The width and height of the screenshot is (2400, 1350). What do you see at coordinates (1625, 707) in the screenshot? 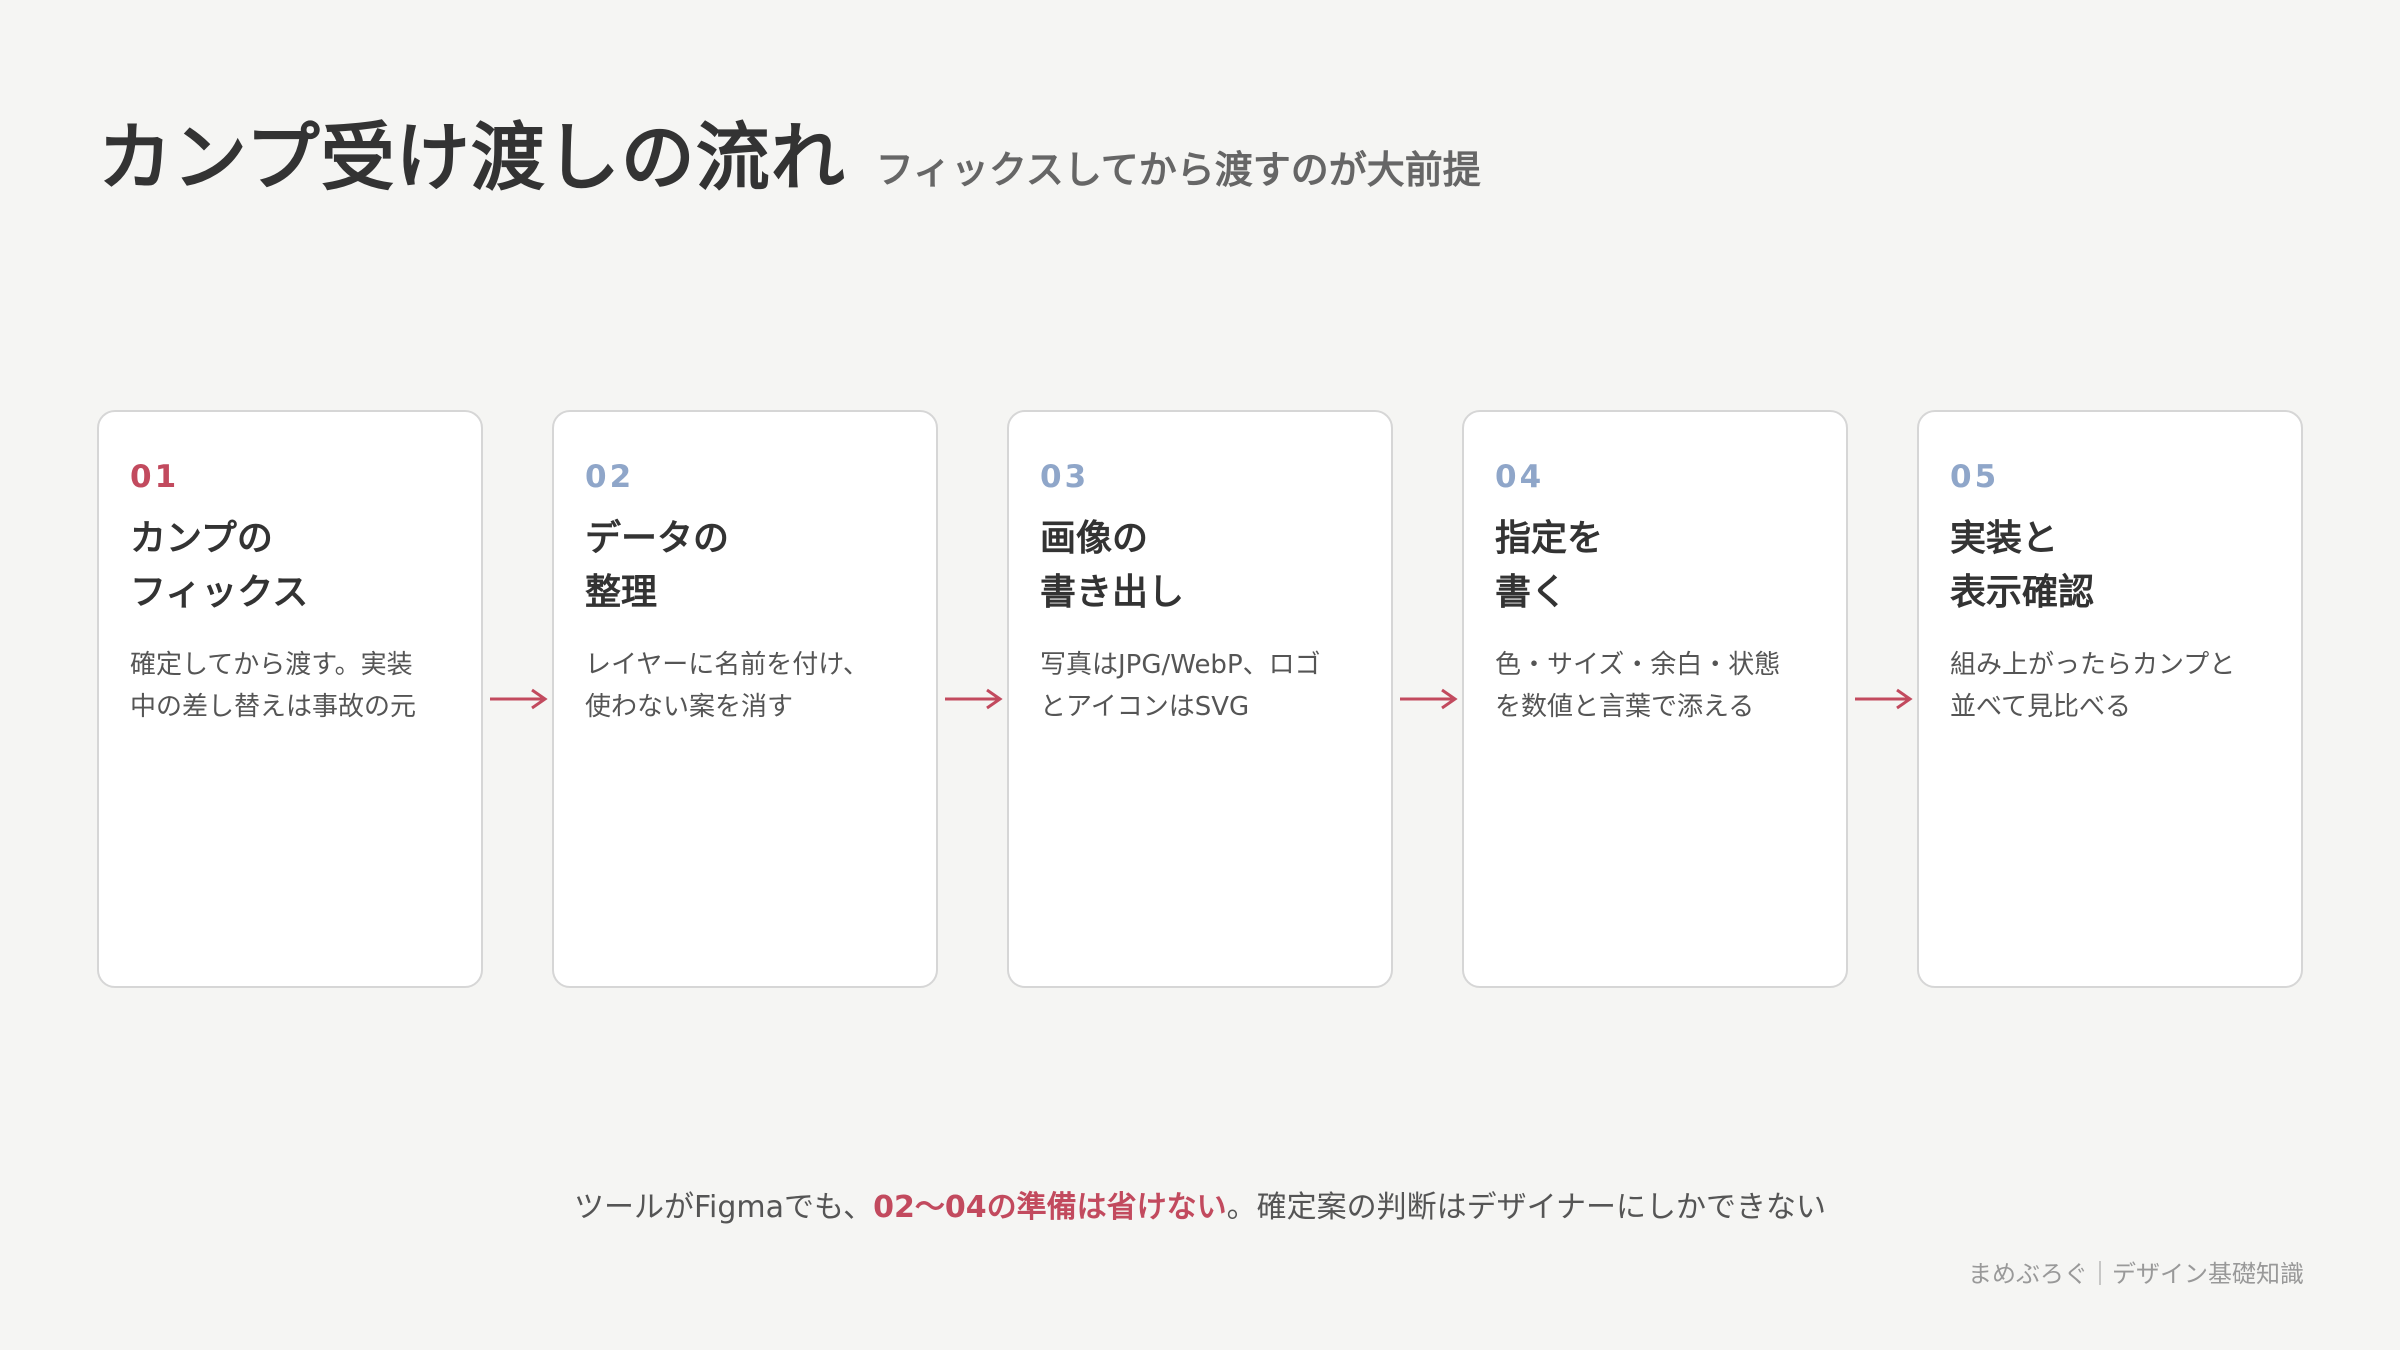
I see `step-desc-line: を数値と言葉で添える` at bounding box center [1625, 707].